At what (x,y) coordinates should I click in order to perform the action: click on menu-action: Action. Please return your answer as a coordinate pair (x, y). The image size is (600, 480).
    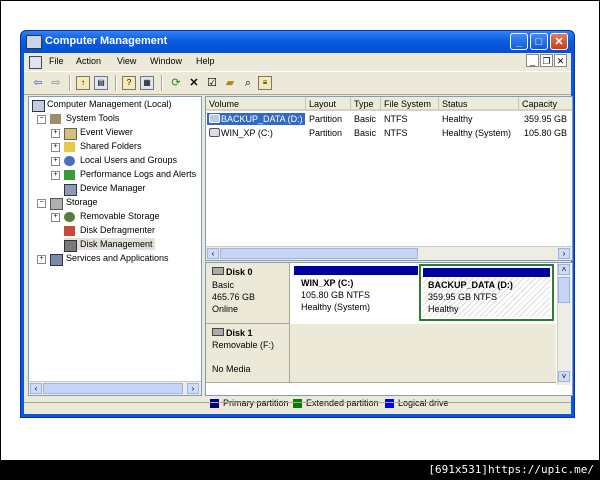
    Looking at the image, I should click on (88, 61).